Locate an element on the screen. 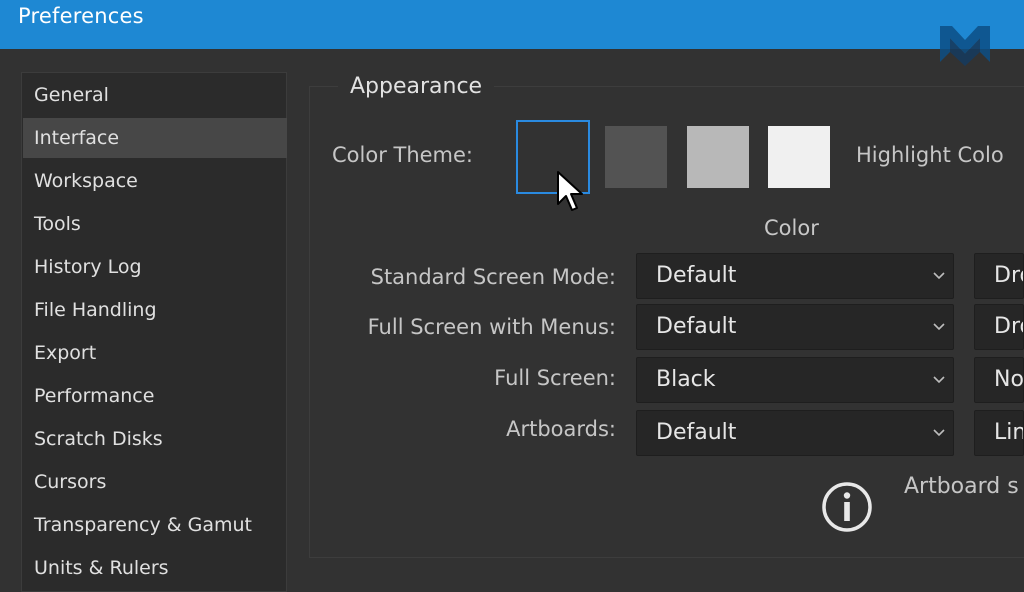 Image resolution: width=1024 pixels, height=592 pixels. sidebar-item-general: General is located at coordinates (155, 95).